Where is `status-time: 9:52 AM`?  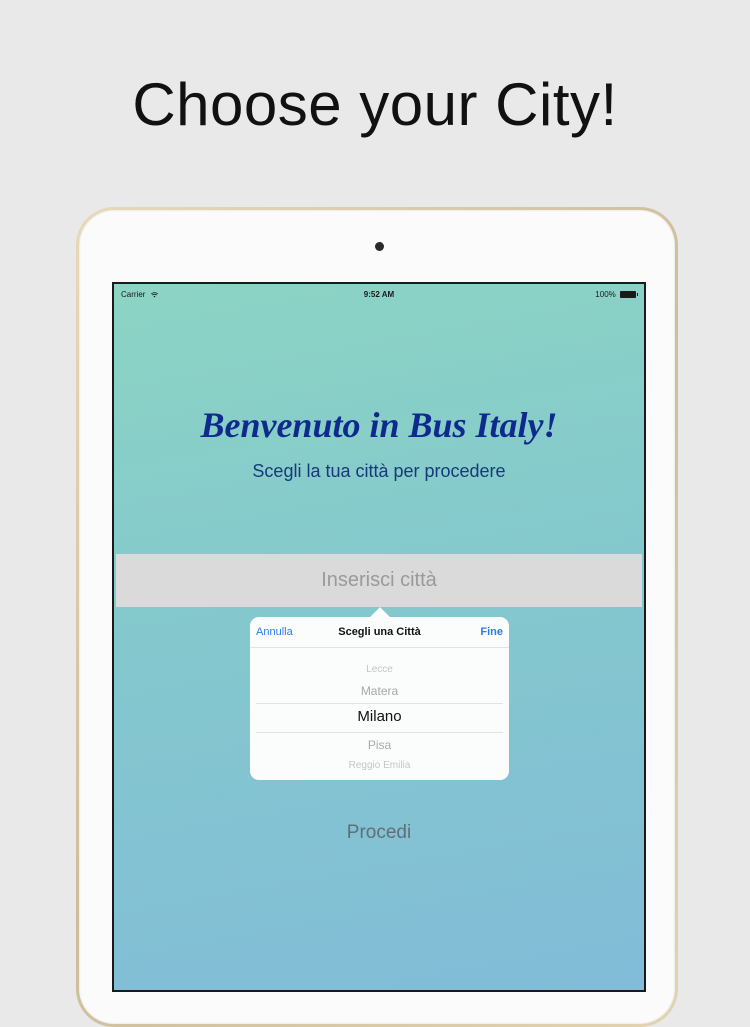
status-time: 9:52 AM is located at coordinates (379, 294).